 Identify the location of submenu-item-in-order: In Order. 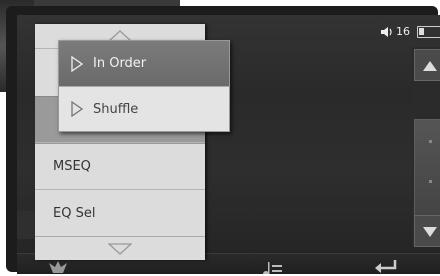
(144, 63).